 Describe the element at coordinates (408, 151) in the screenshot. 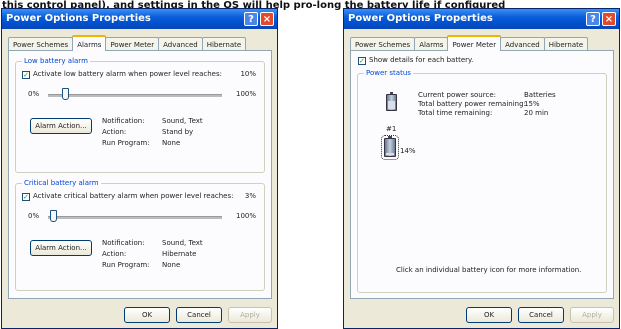

I see `battery-1-percent: 14%` at that location.